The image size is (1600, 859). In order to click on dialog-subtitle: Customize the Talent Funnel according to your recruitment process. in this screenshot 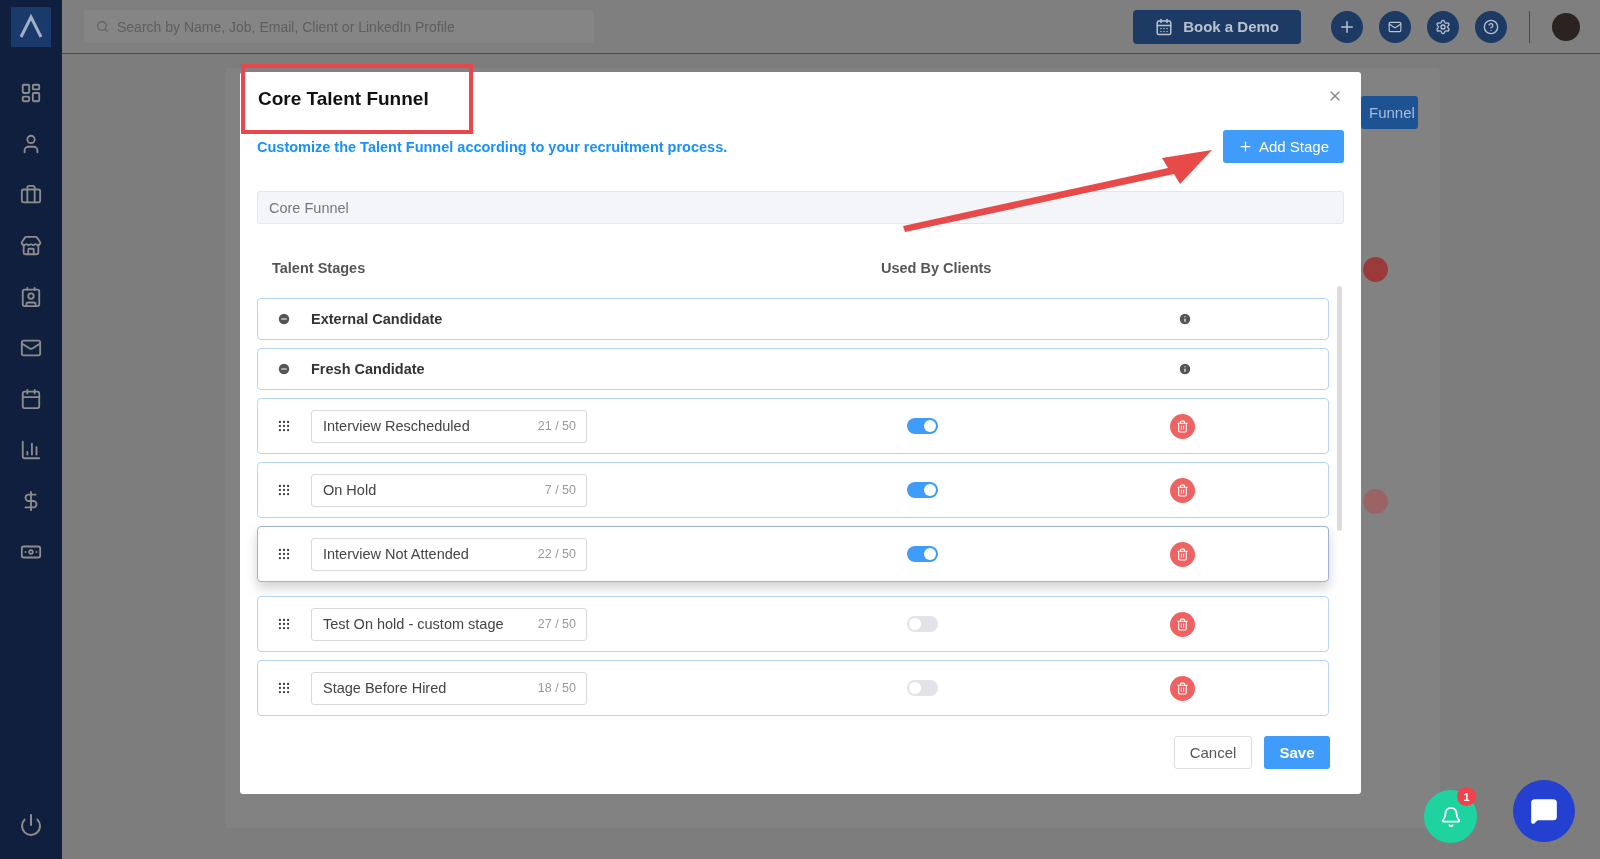, I will do `click(492, 146)`.